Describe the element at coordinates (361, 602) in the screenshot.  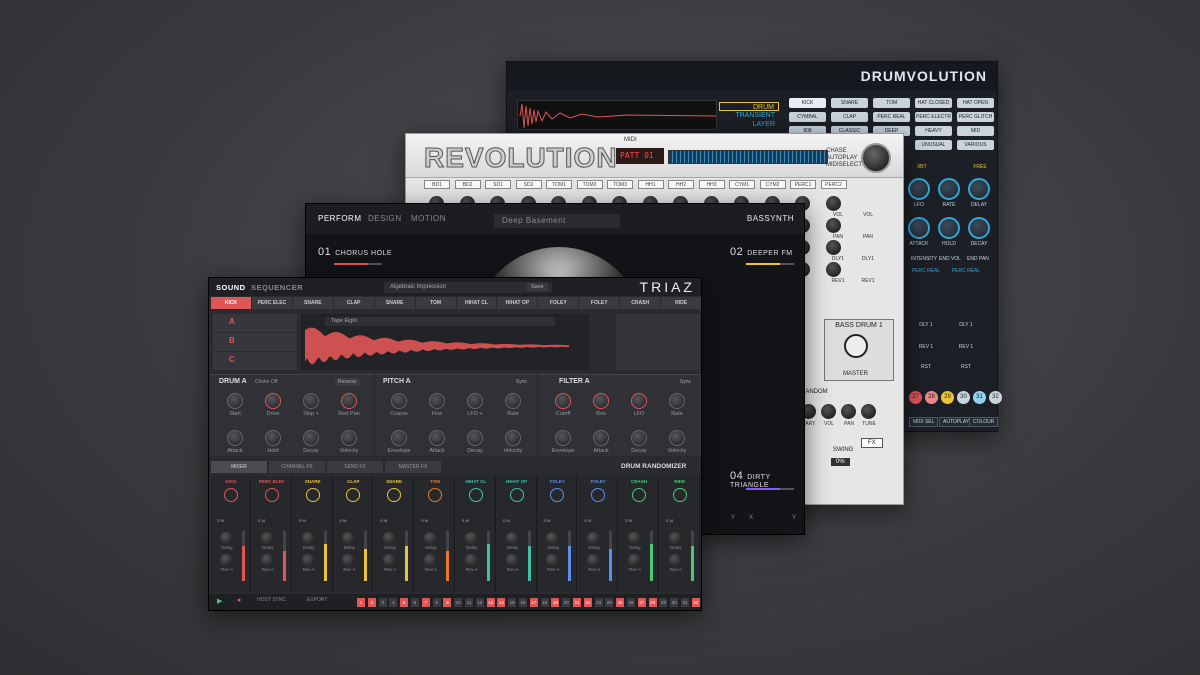
I see `step-button: 1` at that location.